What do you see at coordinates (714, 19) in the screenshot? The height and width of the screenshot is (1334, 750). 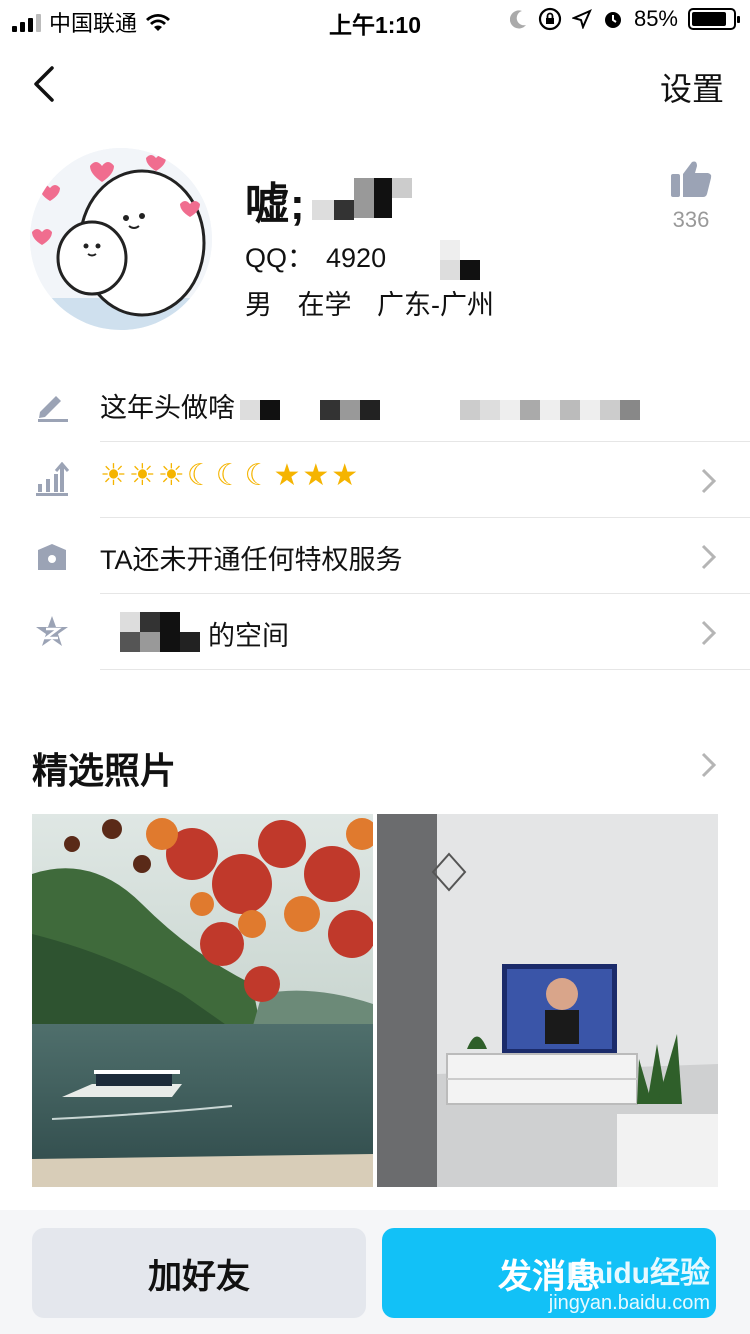 I see `battery-icon` at bounding box center [714, 19].